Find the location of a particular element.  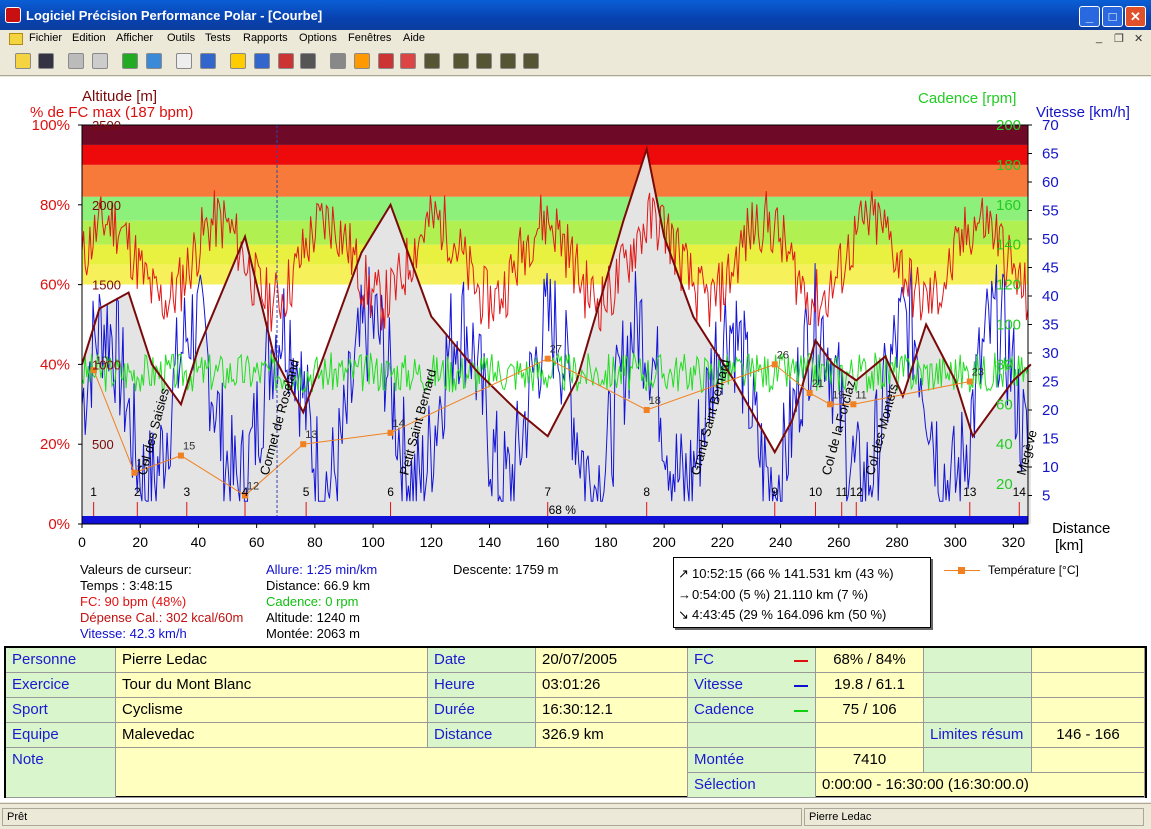

menu-outils: Outils is located at coordinates (181, 38).